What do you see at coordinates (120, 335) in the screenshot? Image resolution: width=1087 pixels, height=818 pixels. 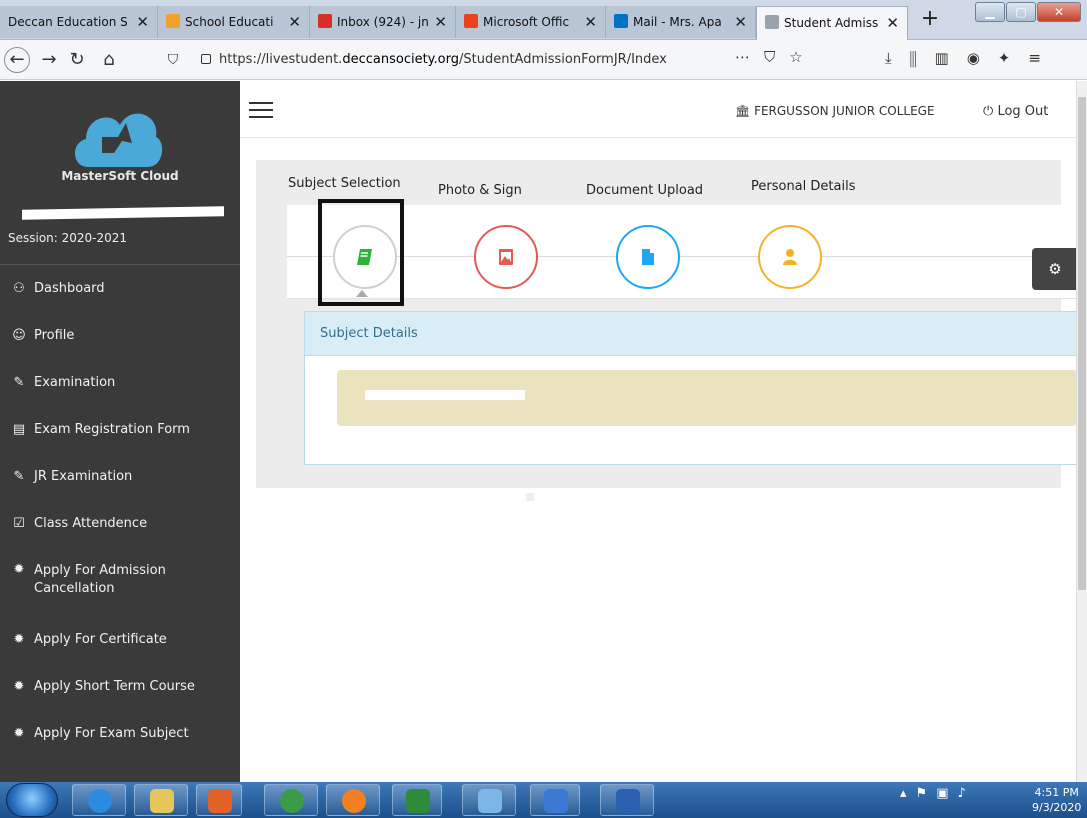 I see `sidebar-item-profile: ☺ Profile` at bounding box center [120, 335].